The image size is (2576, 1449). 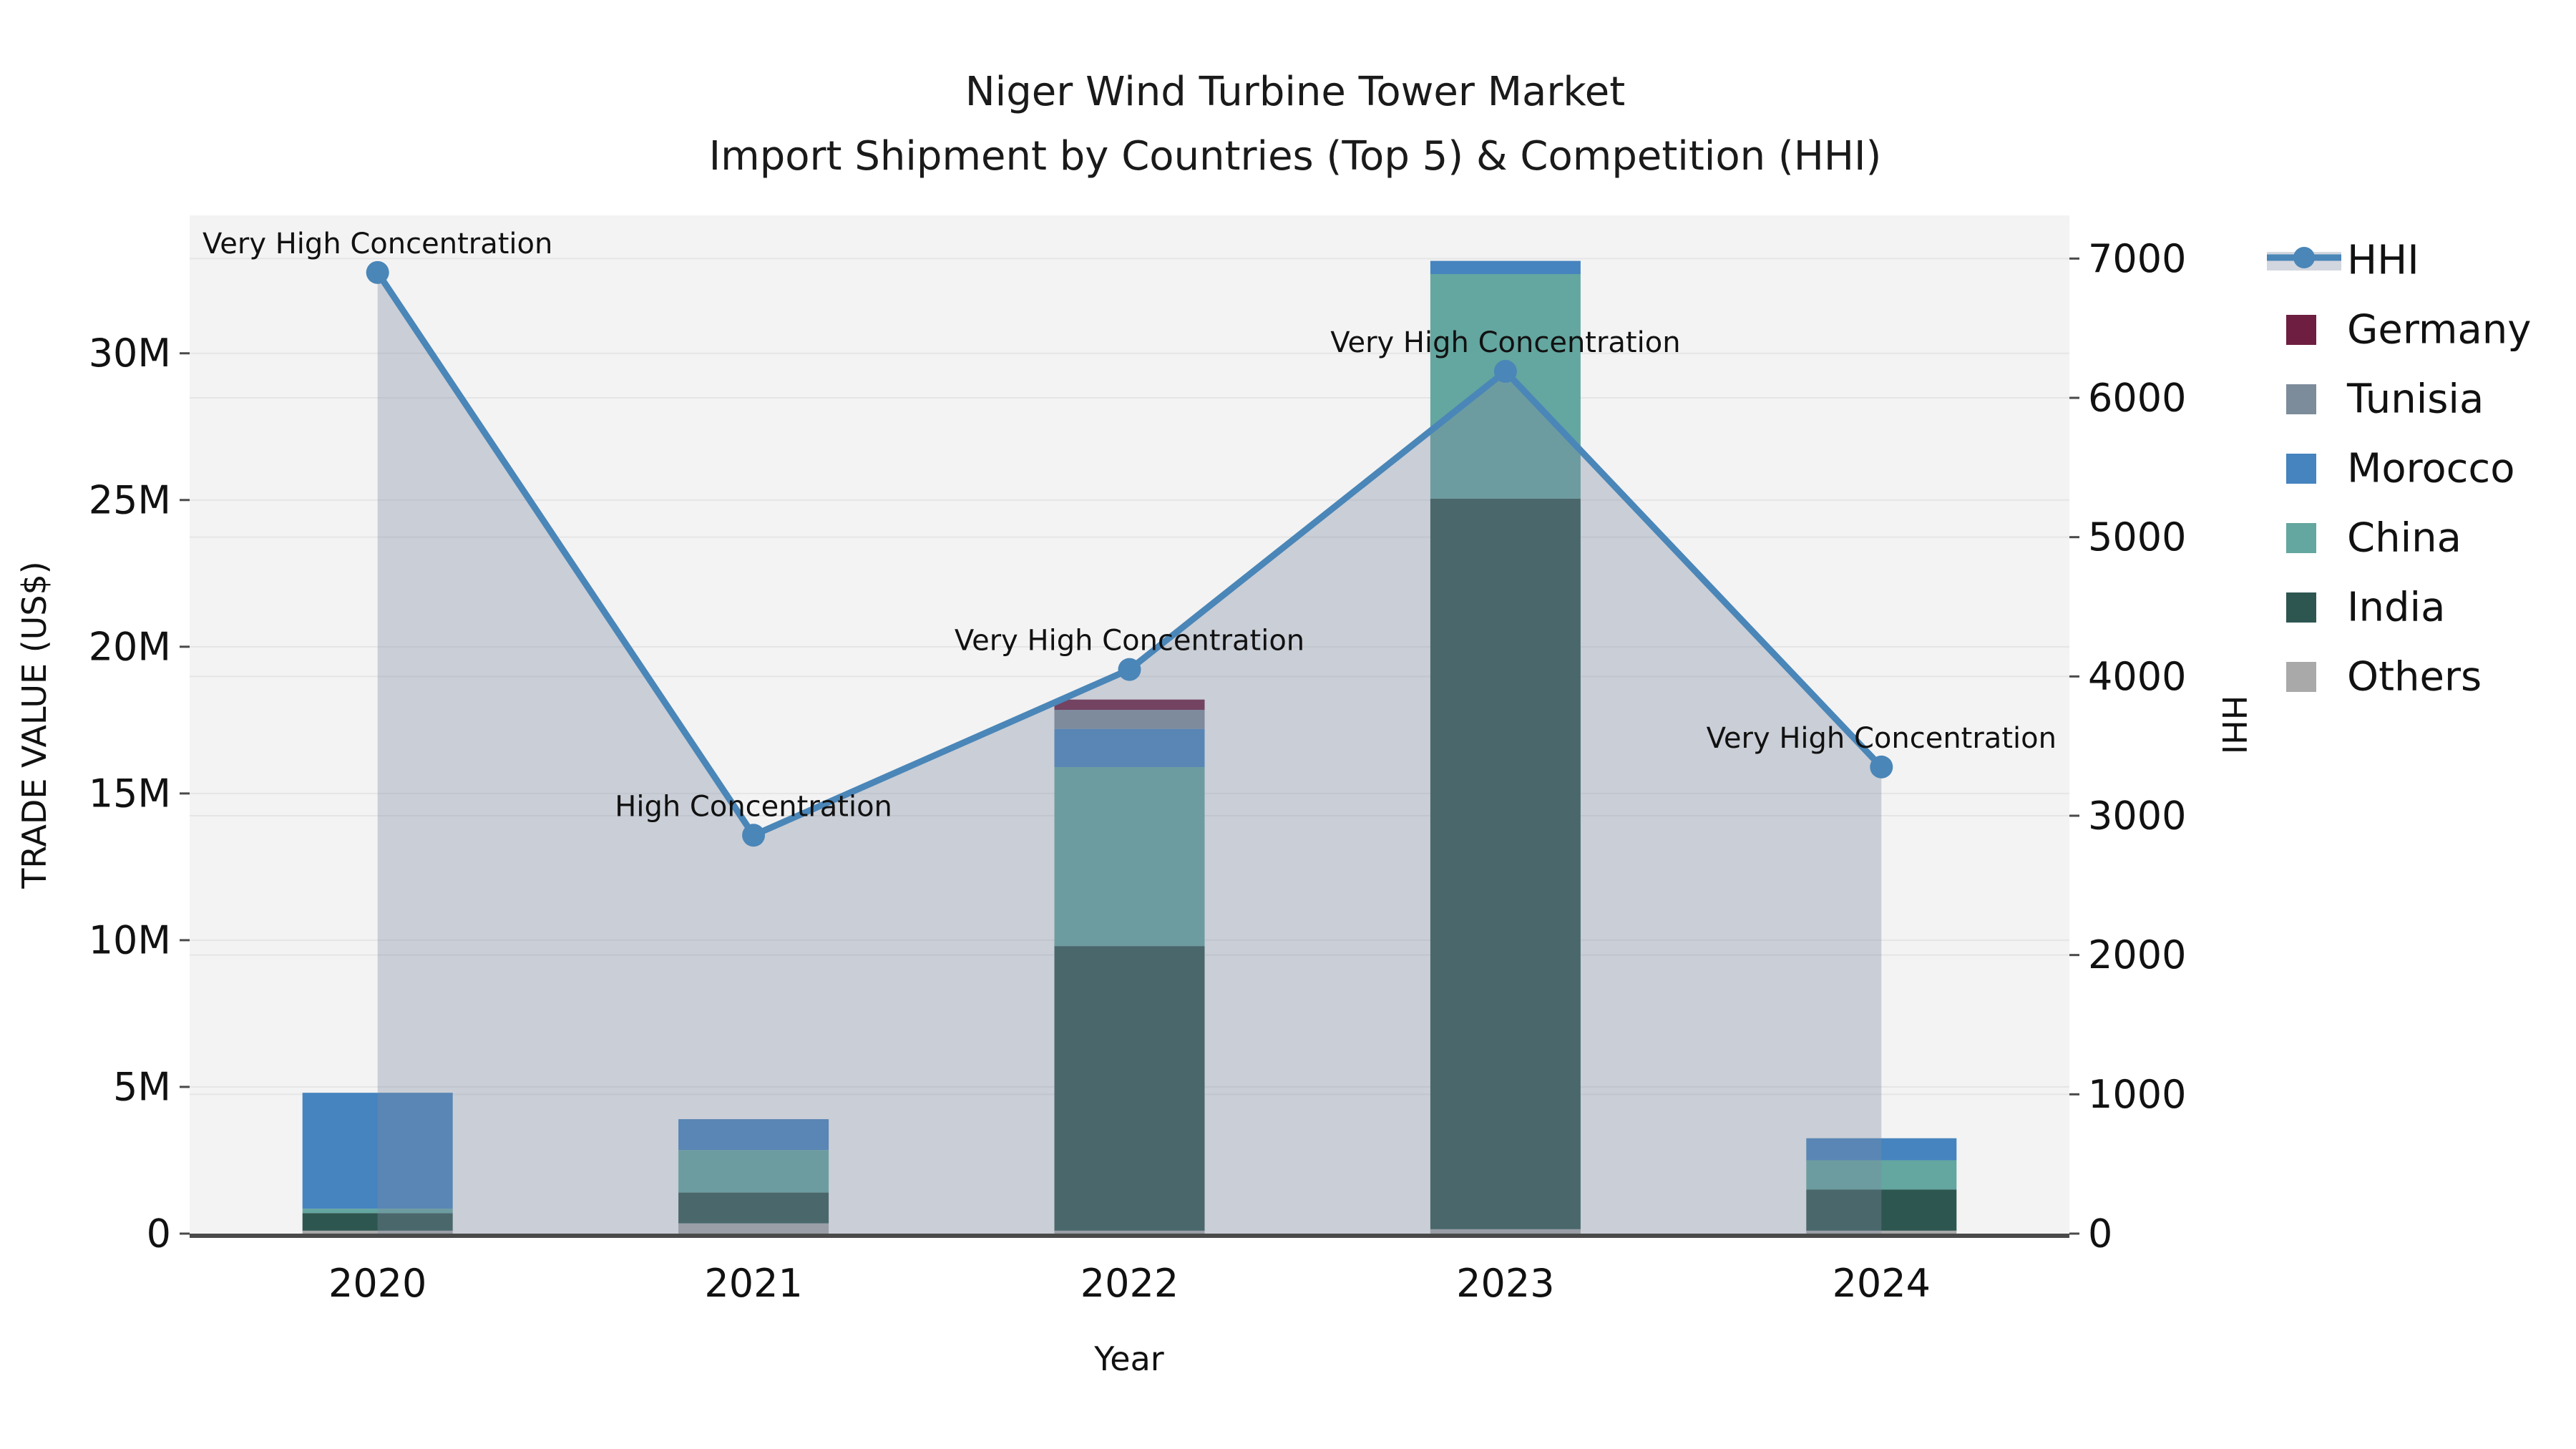 What do you see at coordinates (2343, 261) in the screenshot?
I see `legend-item-hhi: HHI` at bounding box center [2343, 261].